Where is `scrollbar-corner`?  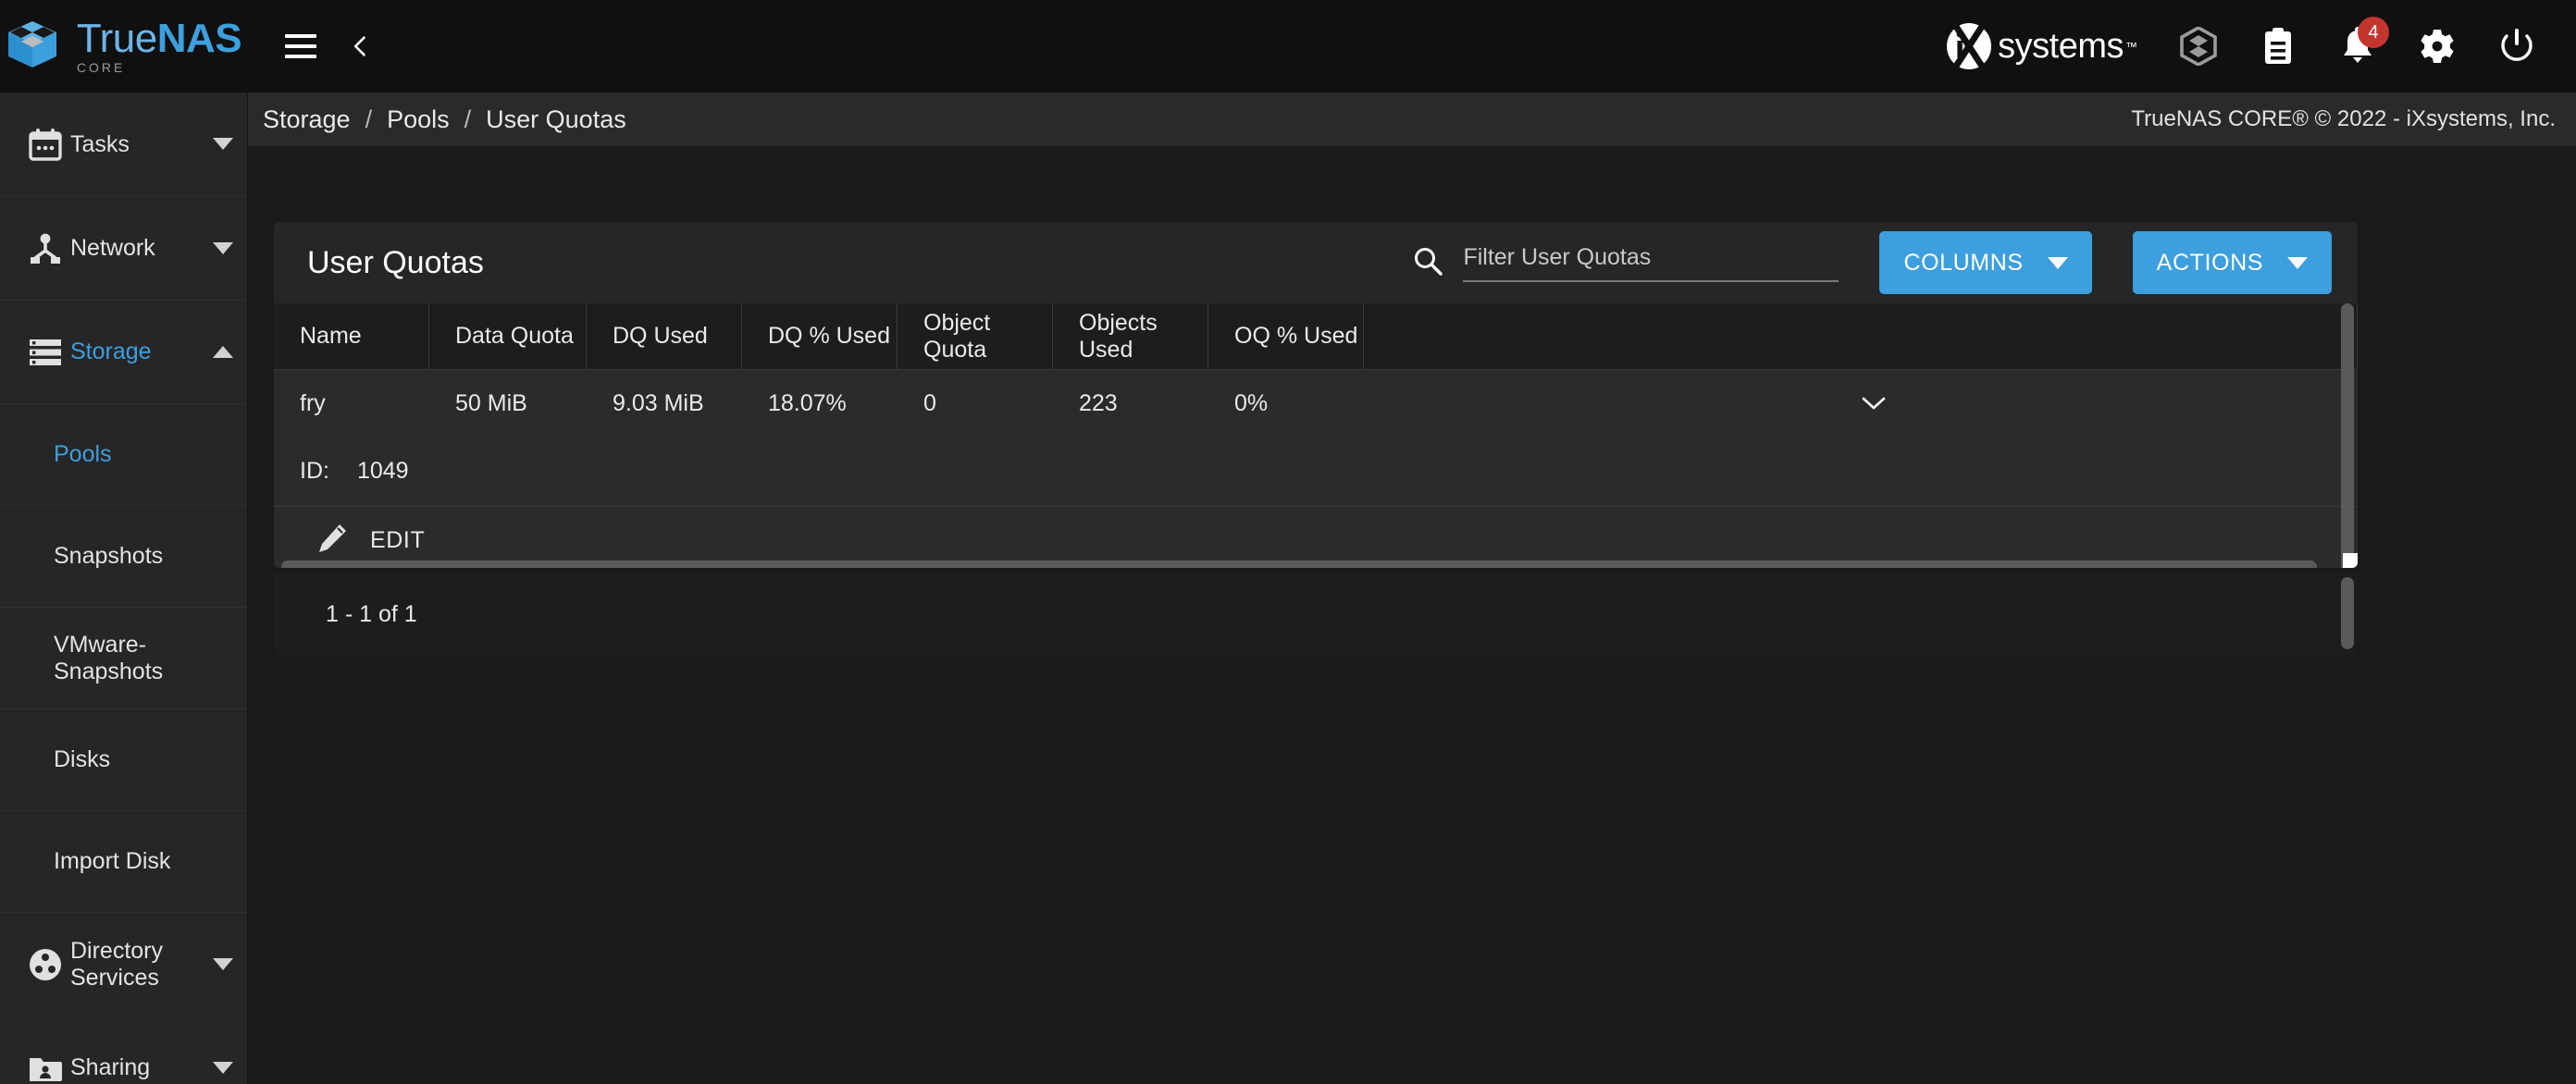
scrollbar-corner is located at coordinates (2350, 560).